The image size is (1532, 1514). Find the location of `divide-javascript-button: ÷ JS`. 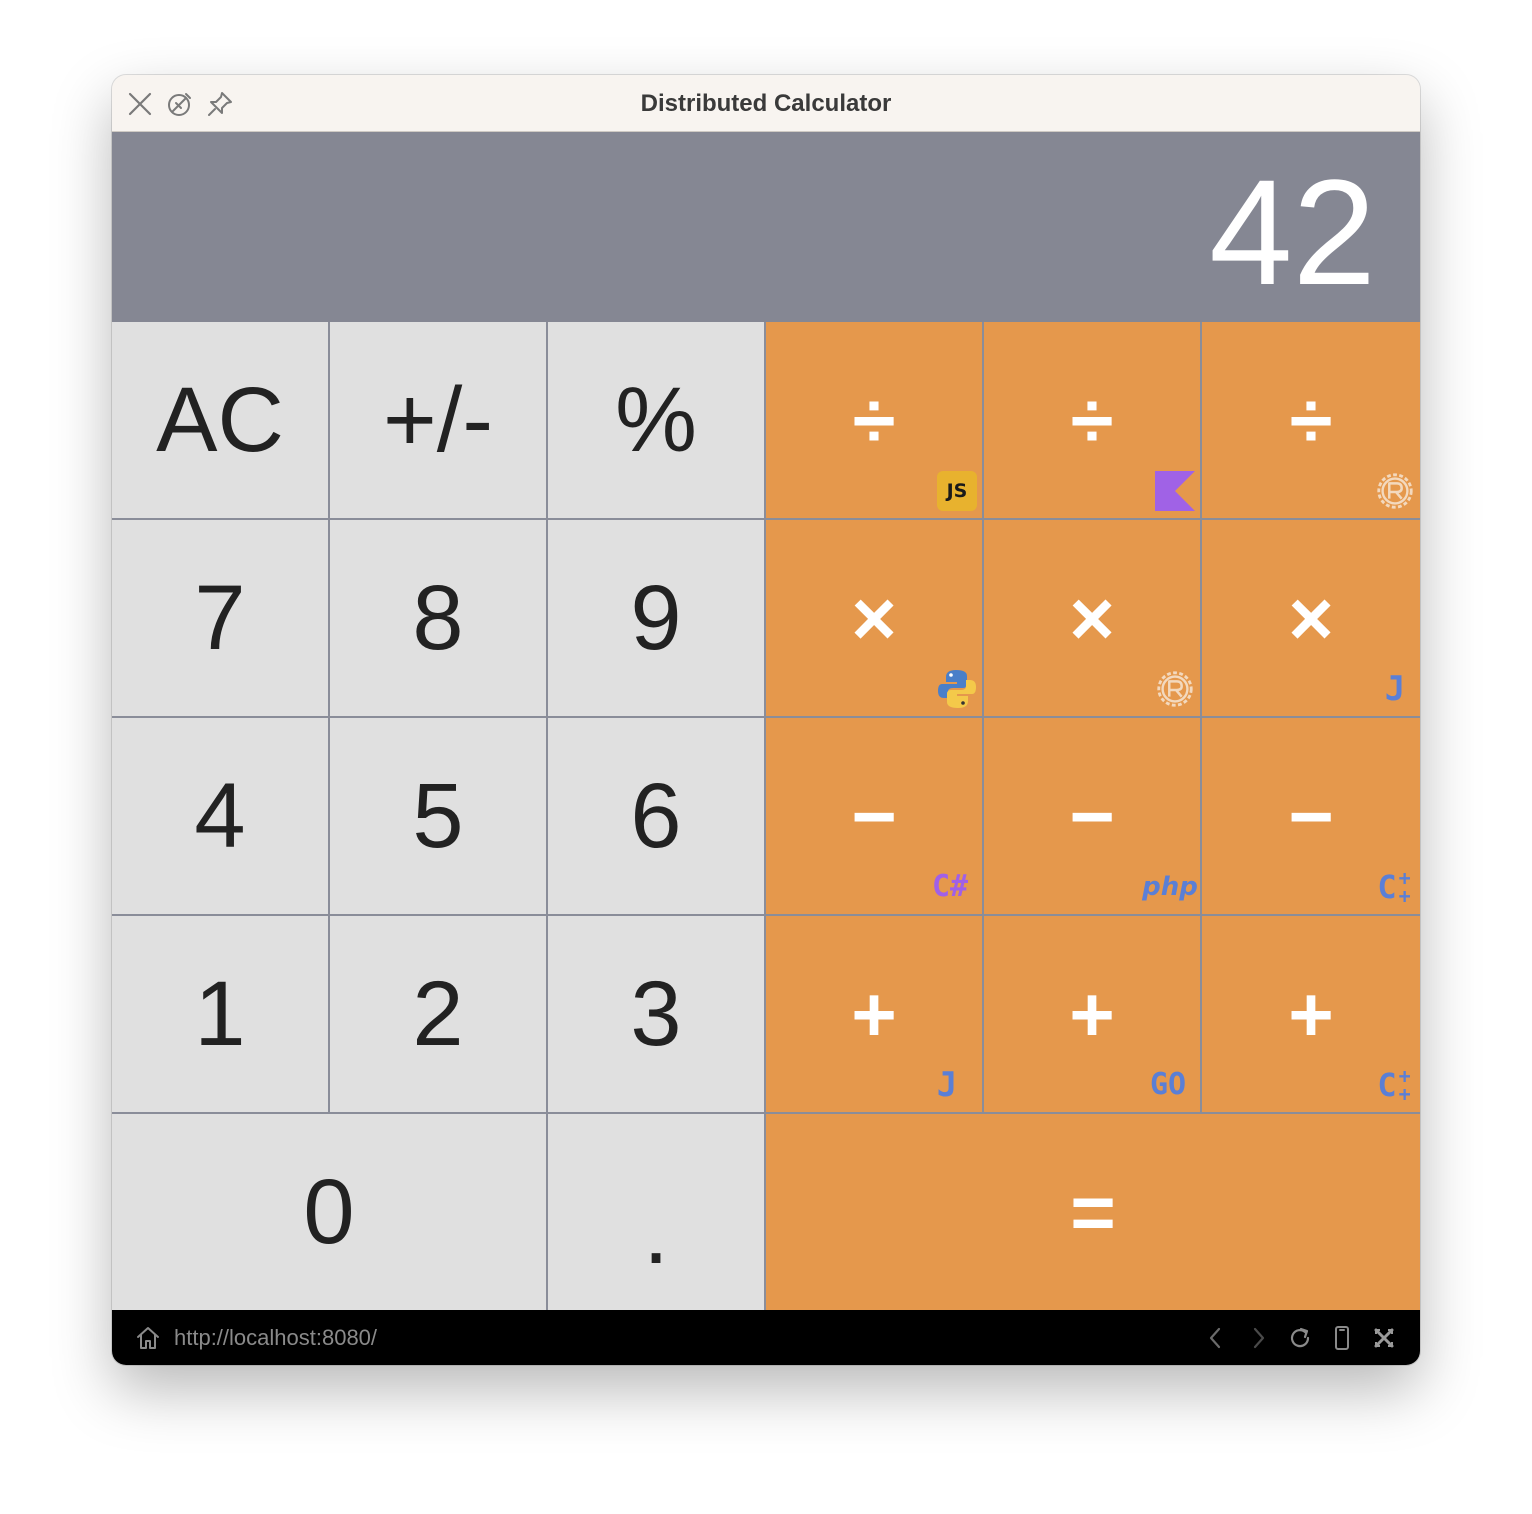

divide-javascript-button: ÷ JS is located at coordinates (875, 421).